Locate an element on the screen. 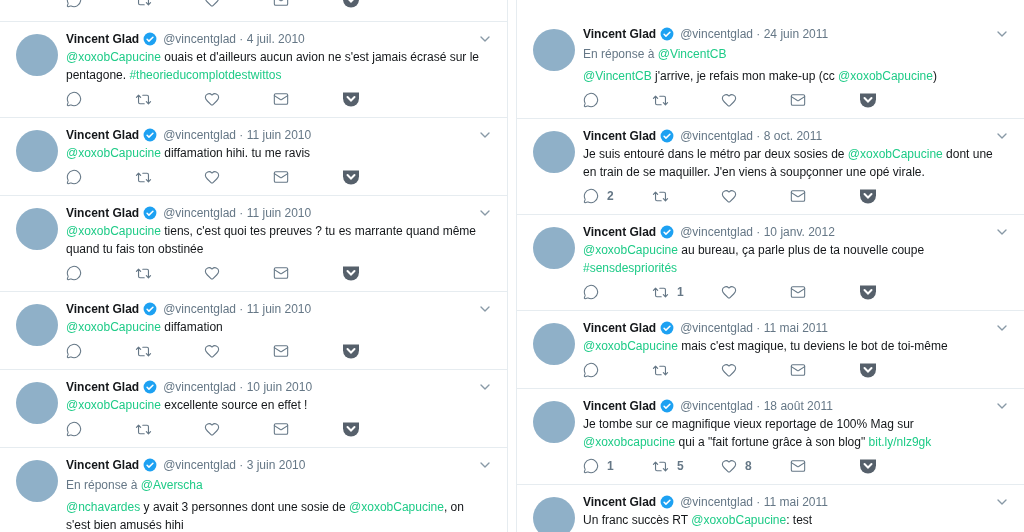 The height and width of the screenshot is (532, 1024). tweet-text: @xoxobCapucine tiens, c'est quoi tes preuves ? tu es marrante quand même quand tu fais ton obstinée is located at coordinates (272, 240).